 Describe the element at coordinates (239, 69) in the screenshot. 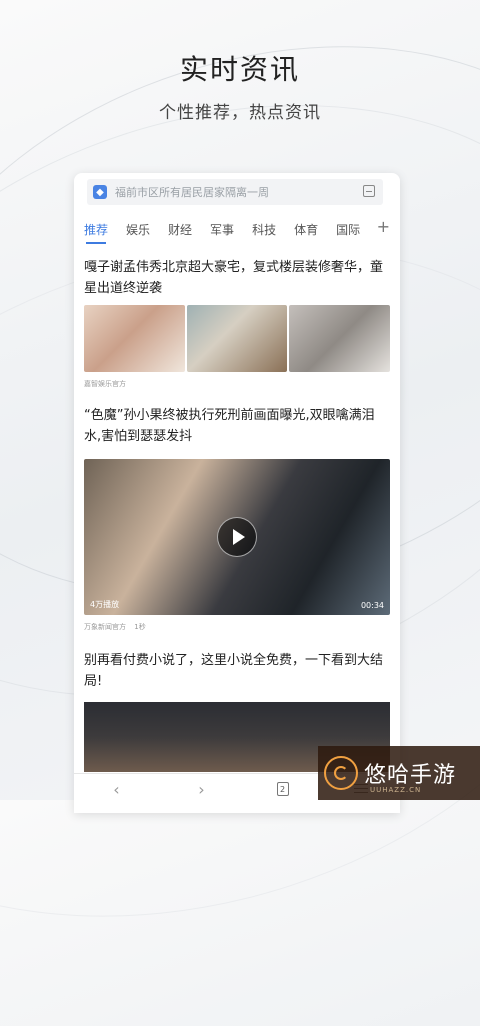

I see `promo-headline: 实时资讯` at that location.